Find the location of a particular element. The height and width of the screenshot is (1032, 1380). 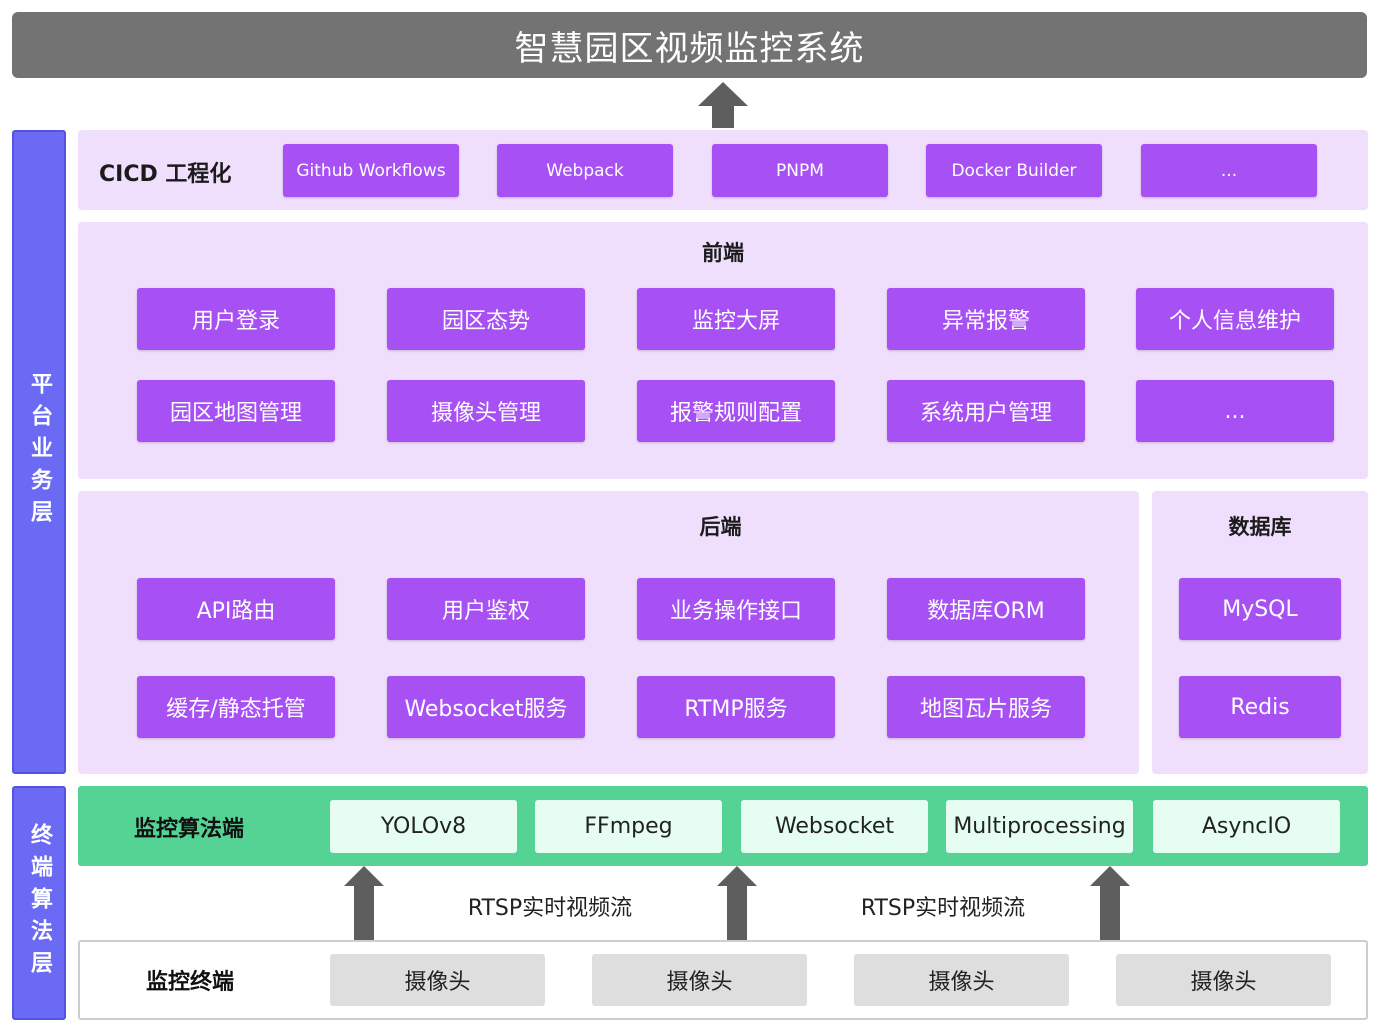

algorithm-item: FFmpeg is located at coordinates (628, 826).